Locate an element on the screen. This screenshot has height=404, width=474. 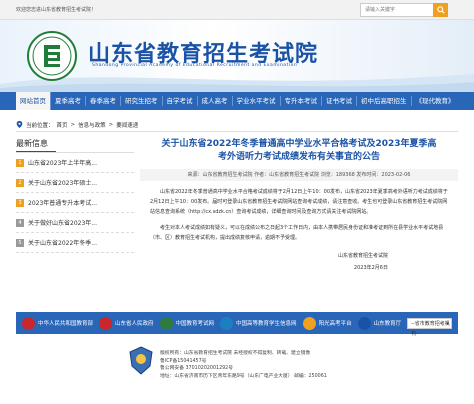
nav-item-adult-exam: 成人高考 is located at coordinates (215, 101).